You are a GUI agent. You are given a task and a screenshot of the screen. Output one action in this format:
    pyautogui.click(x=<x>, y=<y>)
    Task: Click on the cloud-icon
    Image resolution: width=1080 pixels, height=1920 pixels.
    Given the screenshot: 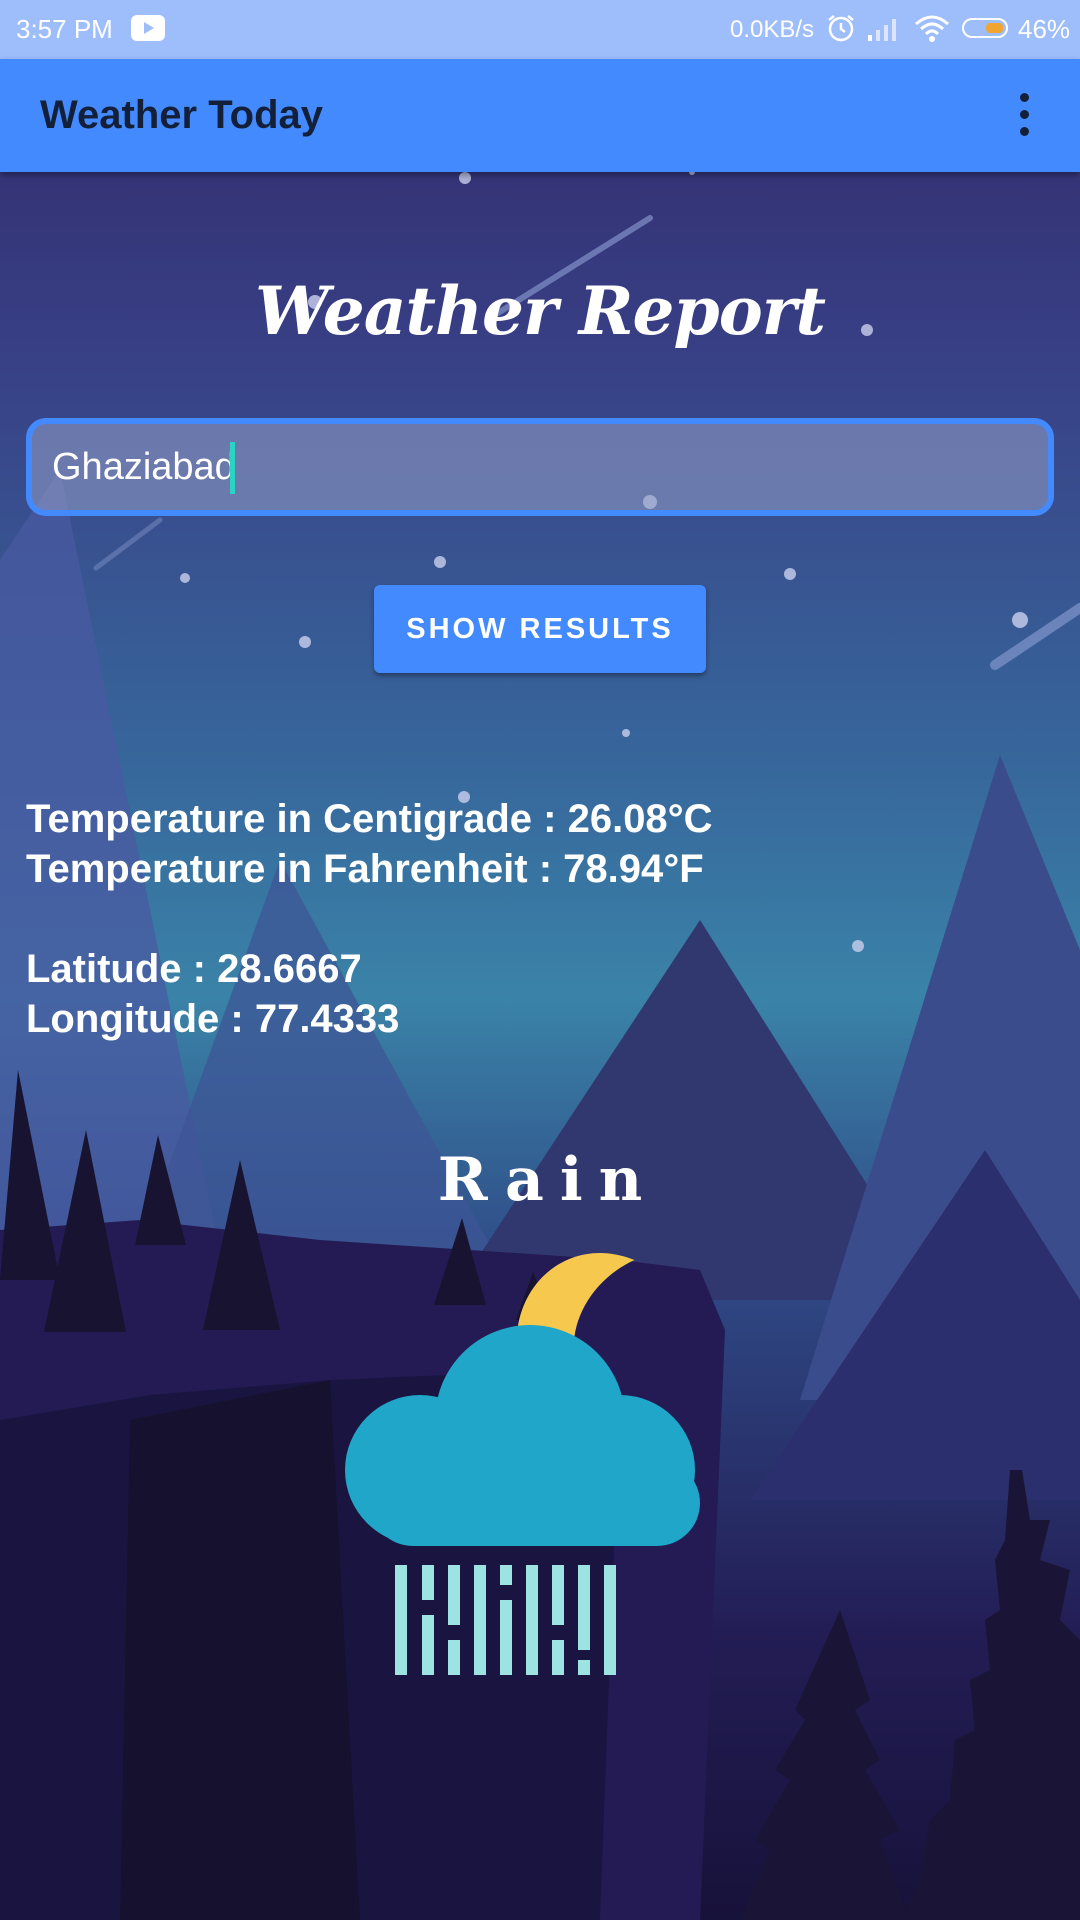 What is the action you would take?
    pyautogui.click(x=522, y=1435)
    